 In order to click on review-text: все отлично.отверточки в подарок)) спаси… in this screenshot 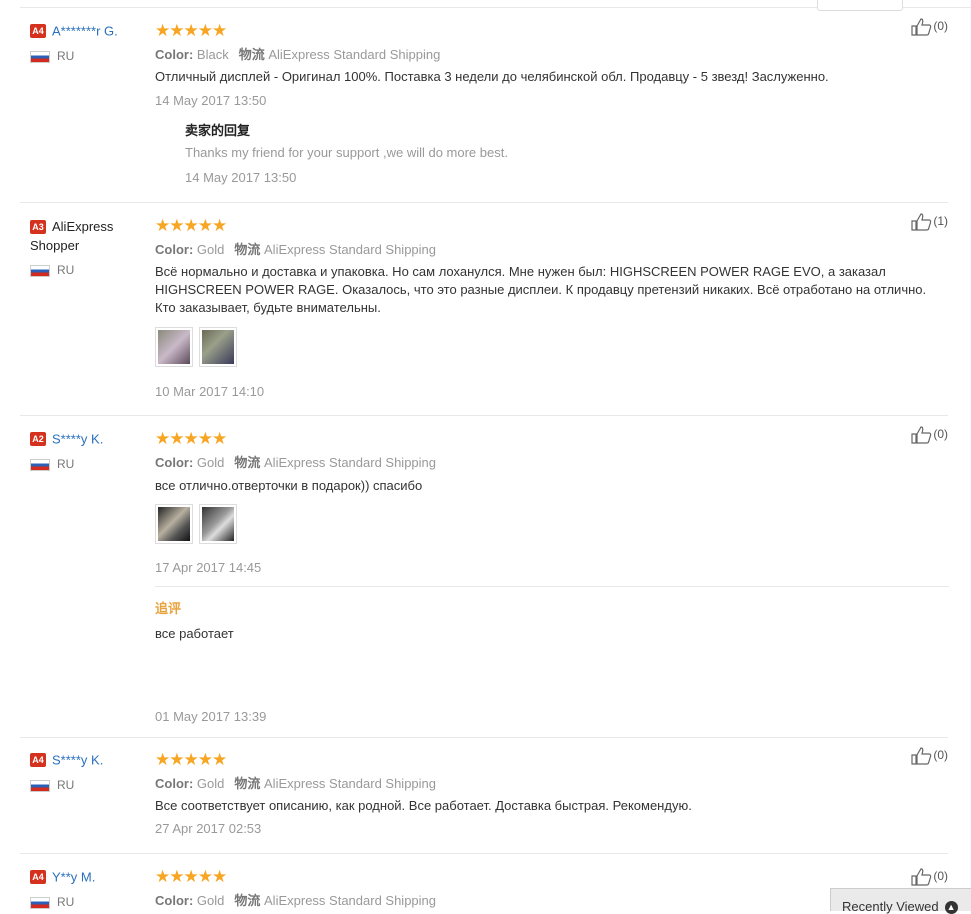, I will do `click(289, 485)`.